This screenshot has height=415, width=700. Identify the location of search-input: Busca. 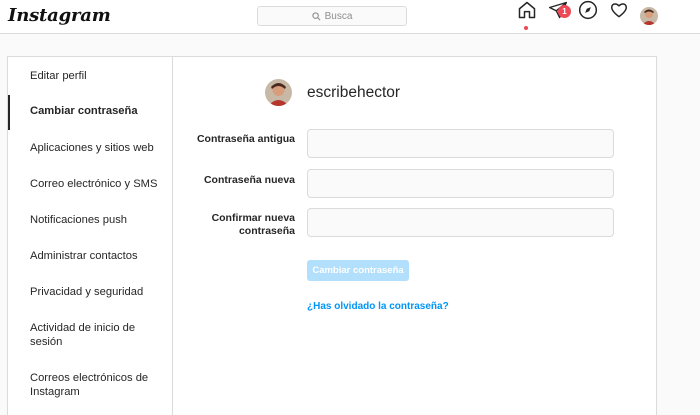
(332, 16).